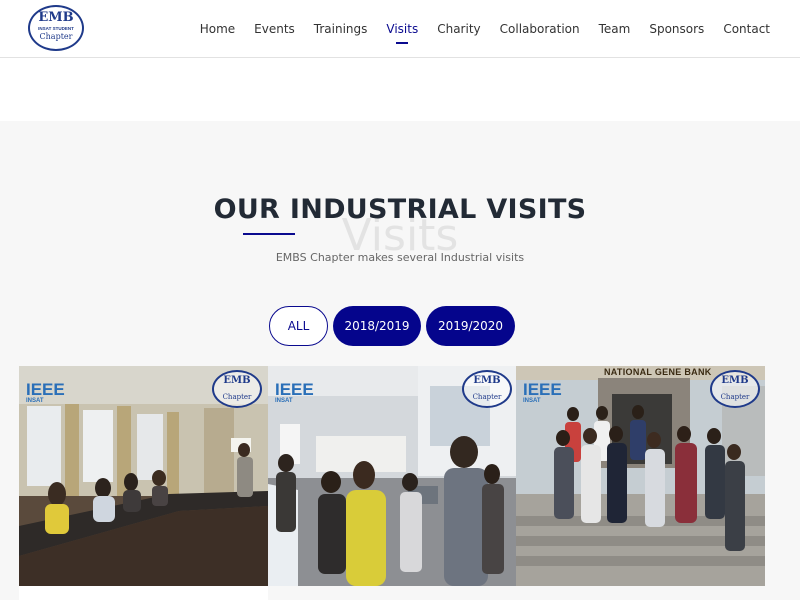  What do you see at coordinates (658, 372) in the screenshot?
I see `national-gene-bank-sign: NATIONAL GENE BANK` at bounding box center [658, 372].